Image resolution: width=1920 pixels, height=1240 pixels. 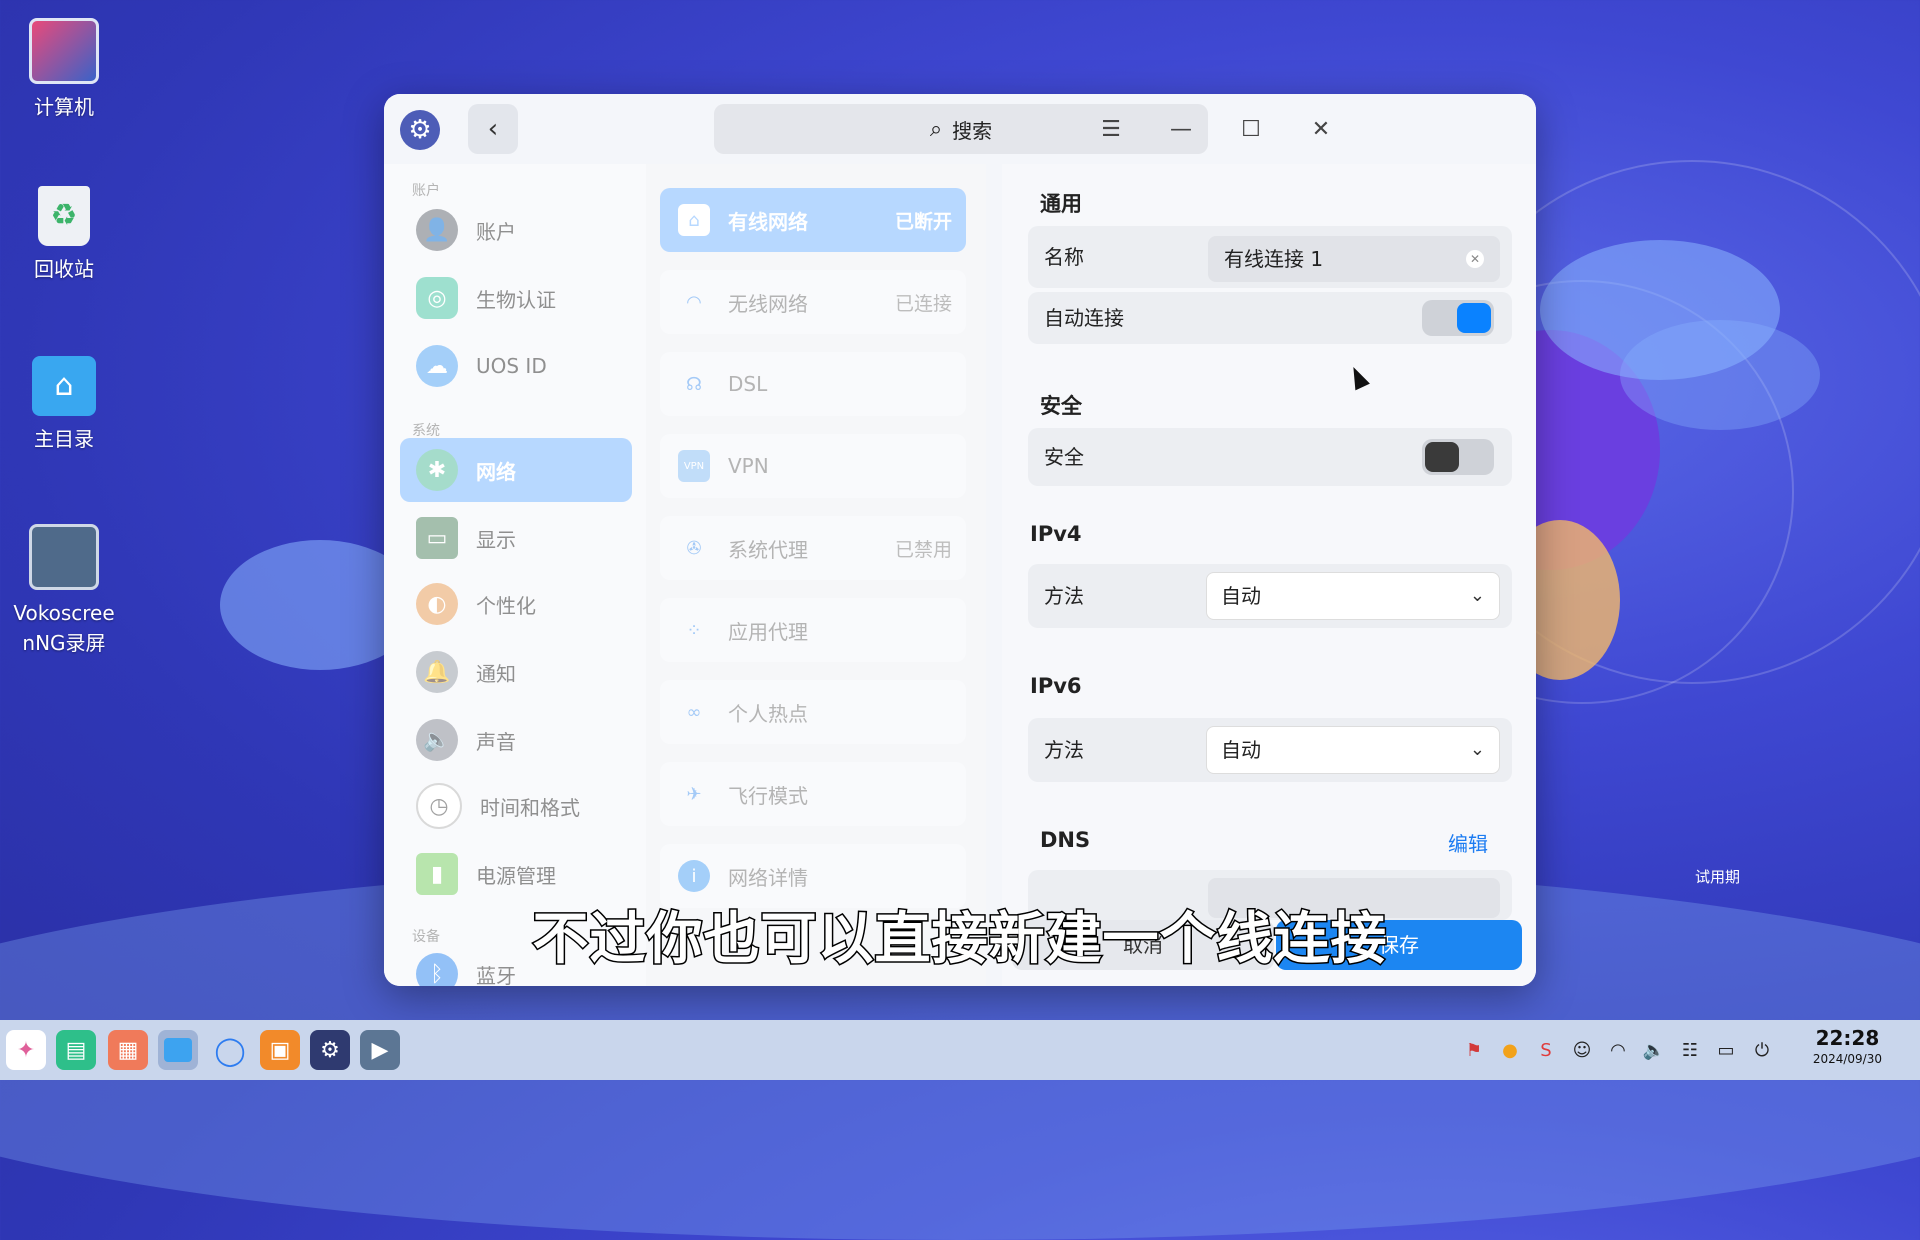 What do you see at coordinates (437, 230) in the screenshot?
I see `user-icon: 👤` at bounding box center [437, 230].